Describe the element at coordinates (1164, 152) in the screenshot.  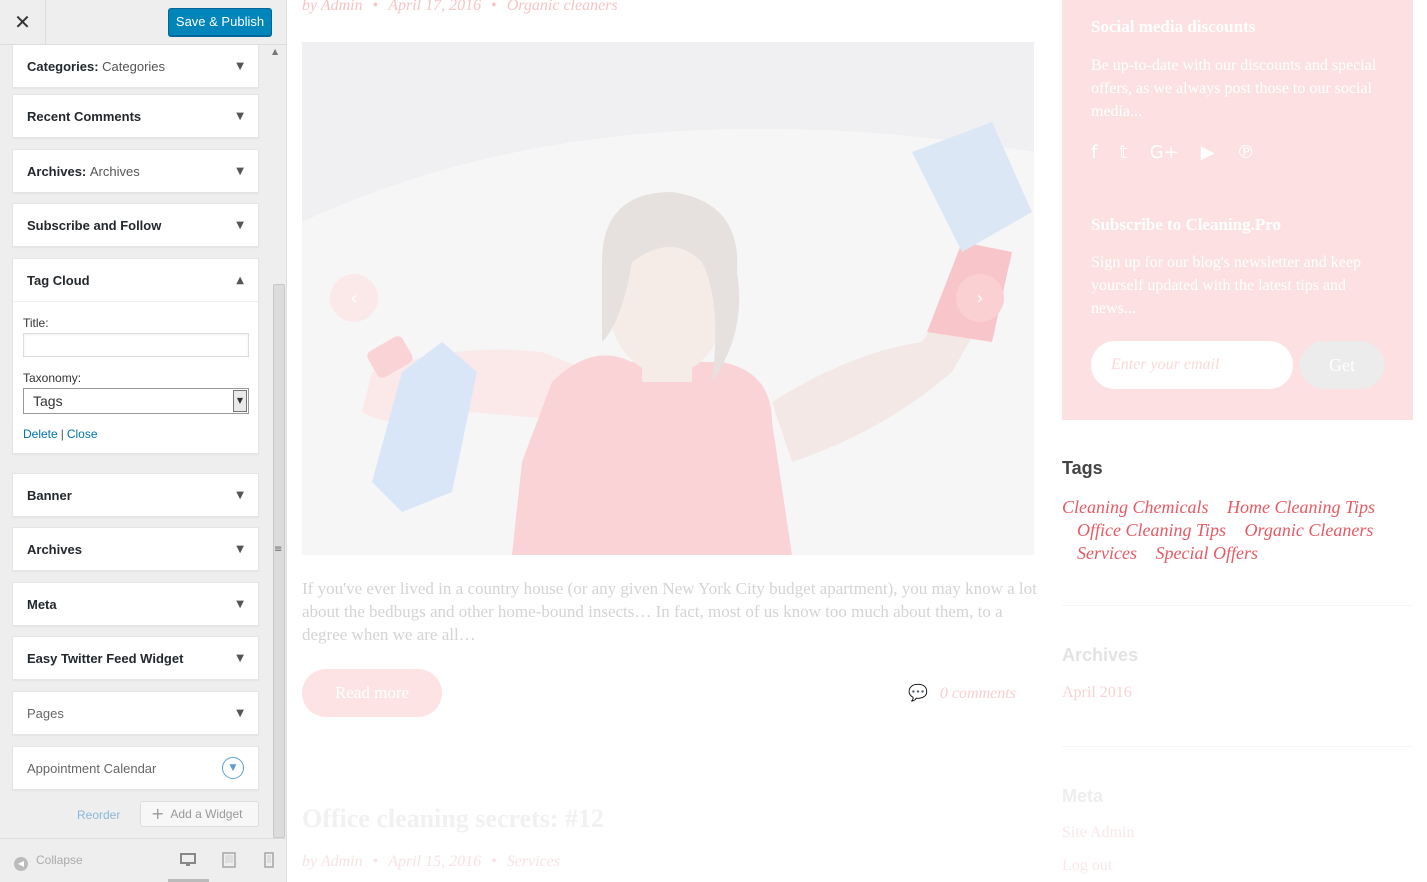
I see `google-plus-icon: G+` at that location.